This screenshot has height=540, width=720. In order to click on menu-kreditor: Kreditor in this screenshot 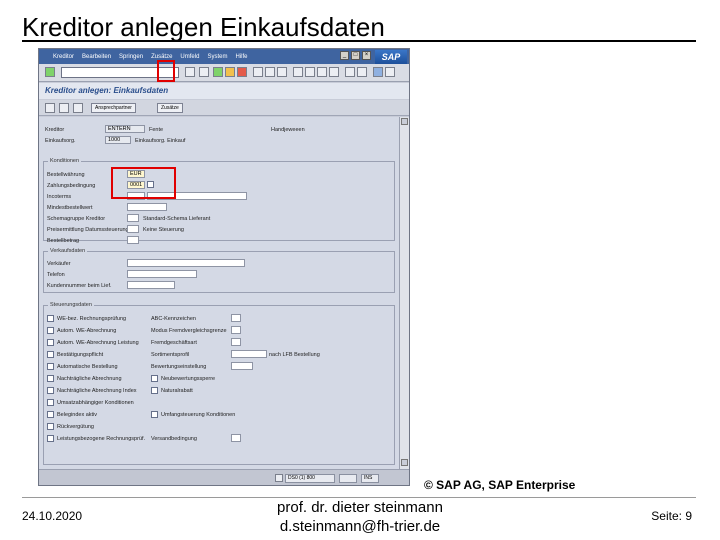, I will do `click(63, 57)`.